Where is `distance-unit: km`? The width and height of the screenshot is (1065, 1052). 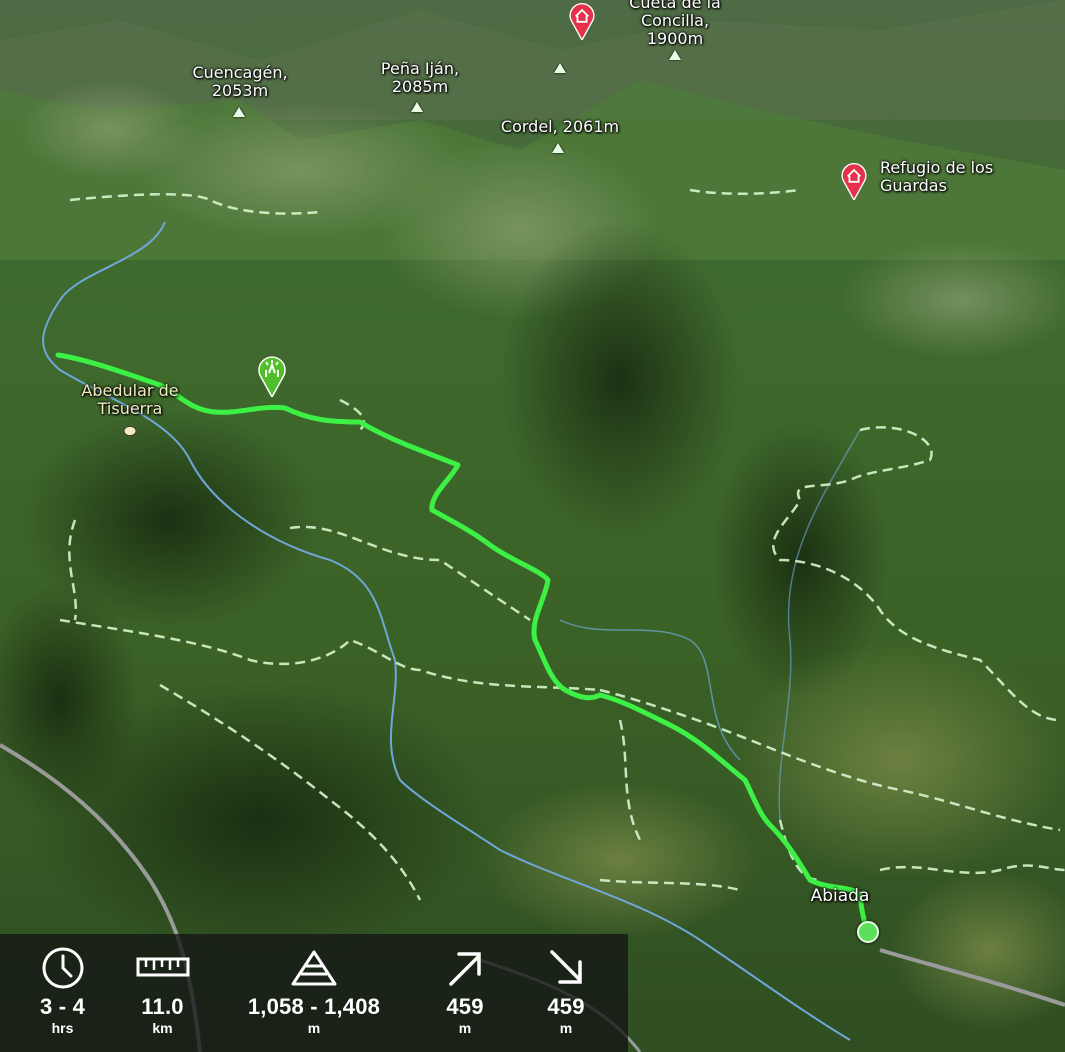 distance-unit: km is located at coordinates (162, 1028).